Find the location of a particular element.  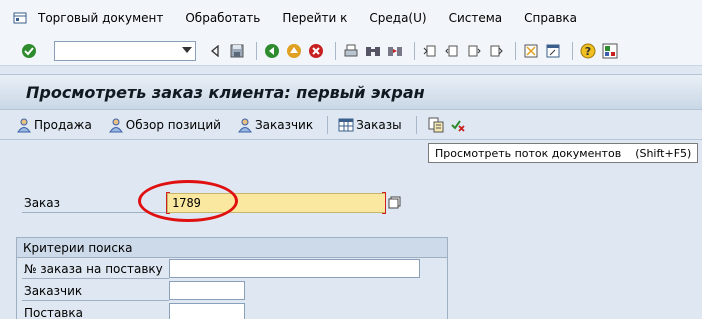

first-page-icon is located at coordinates (430, 51).